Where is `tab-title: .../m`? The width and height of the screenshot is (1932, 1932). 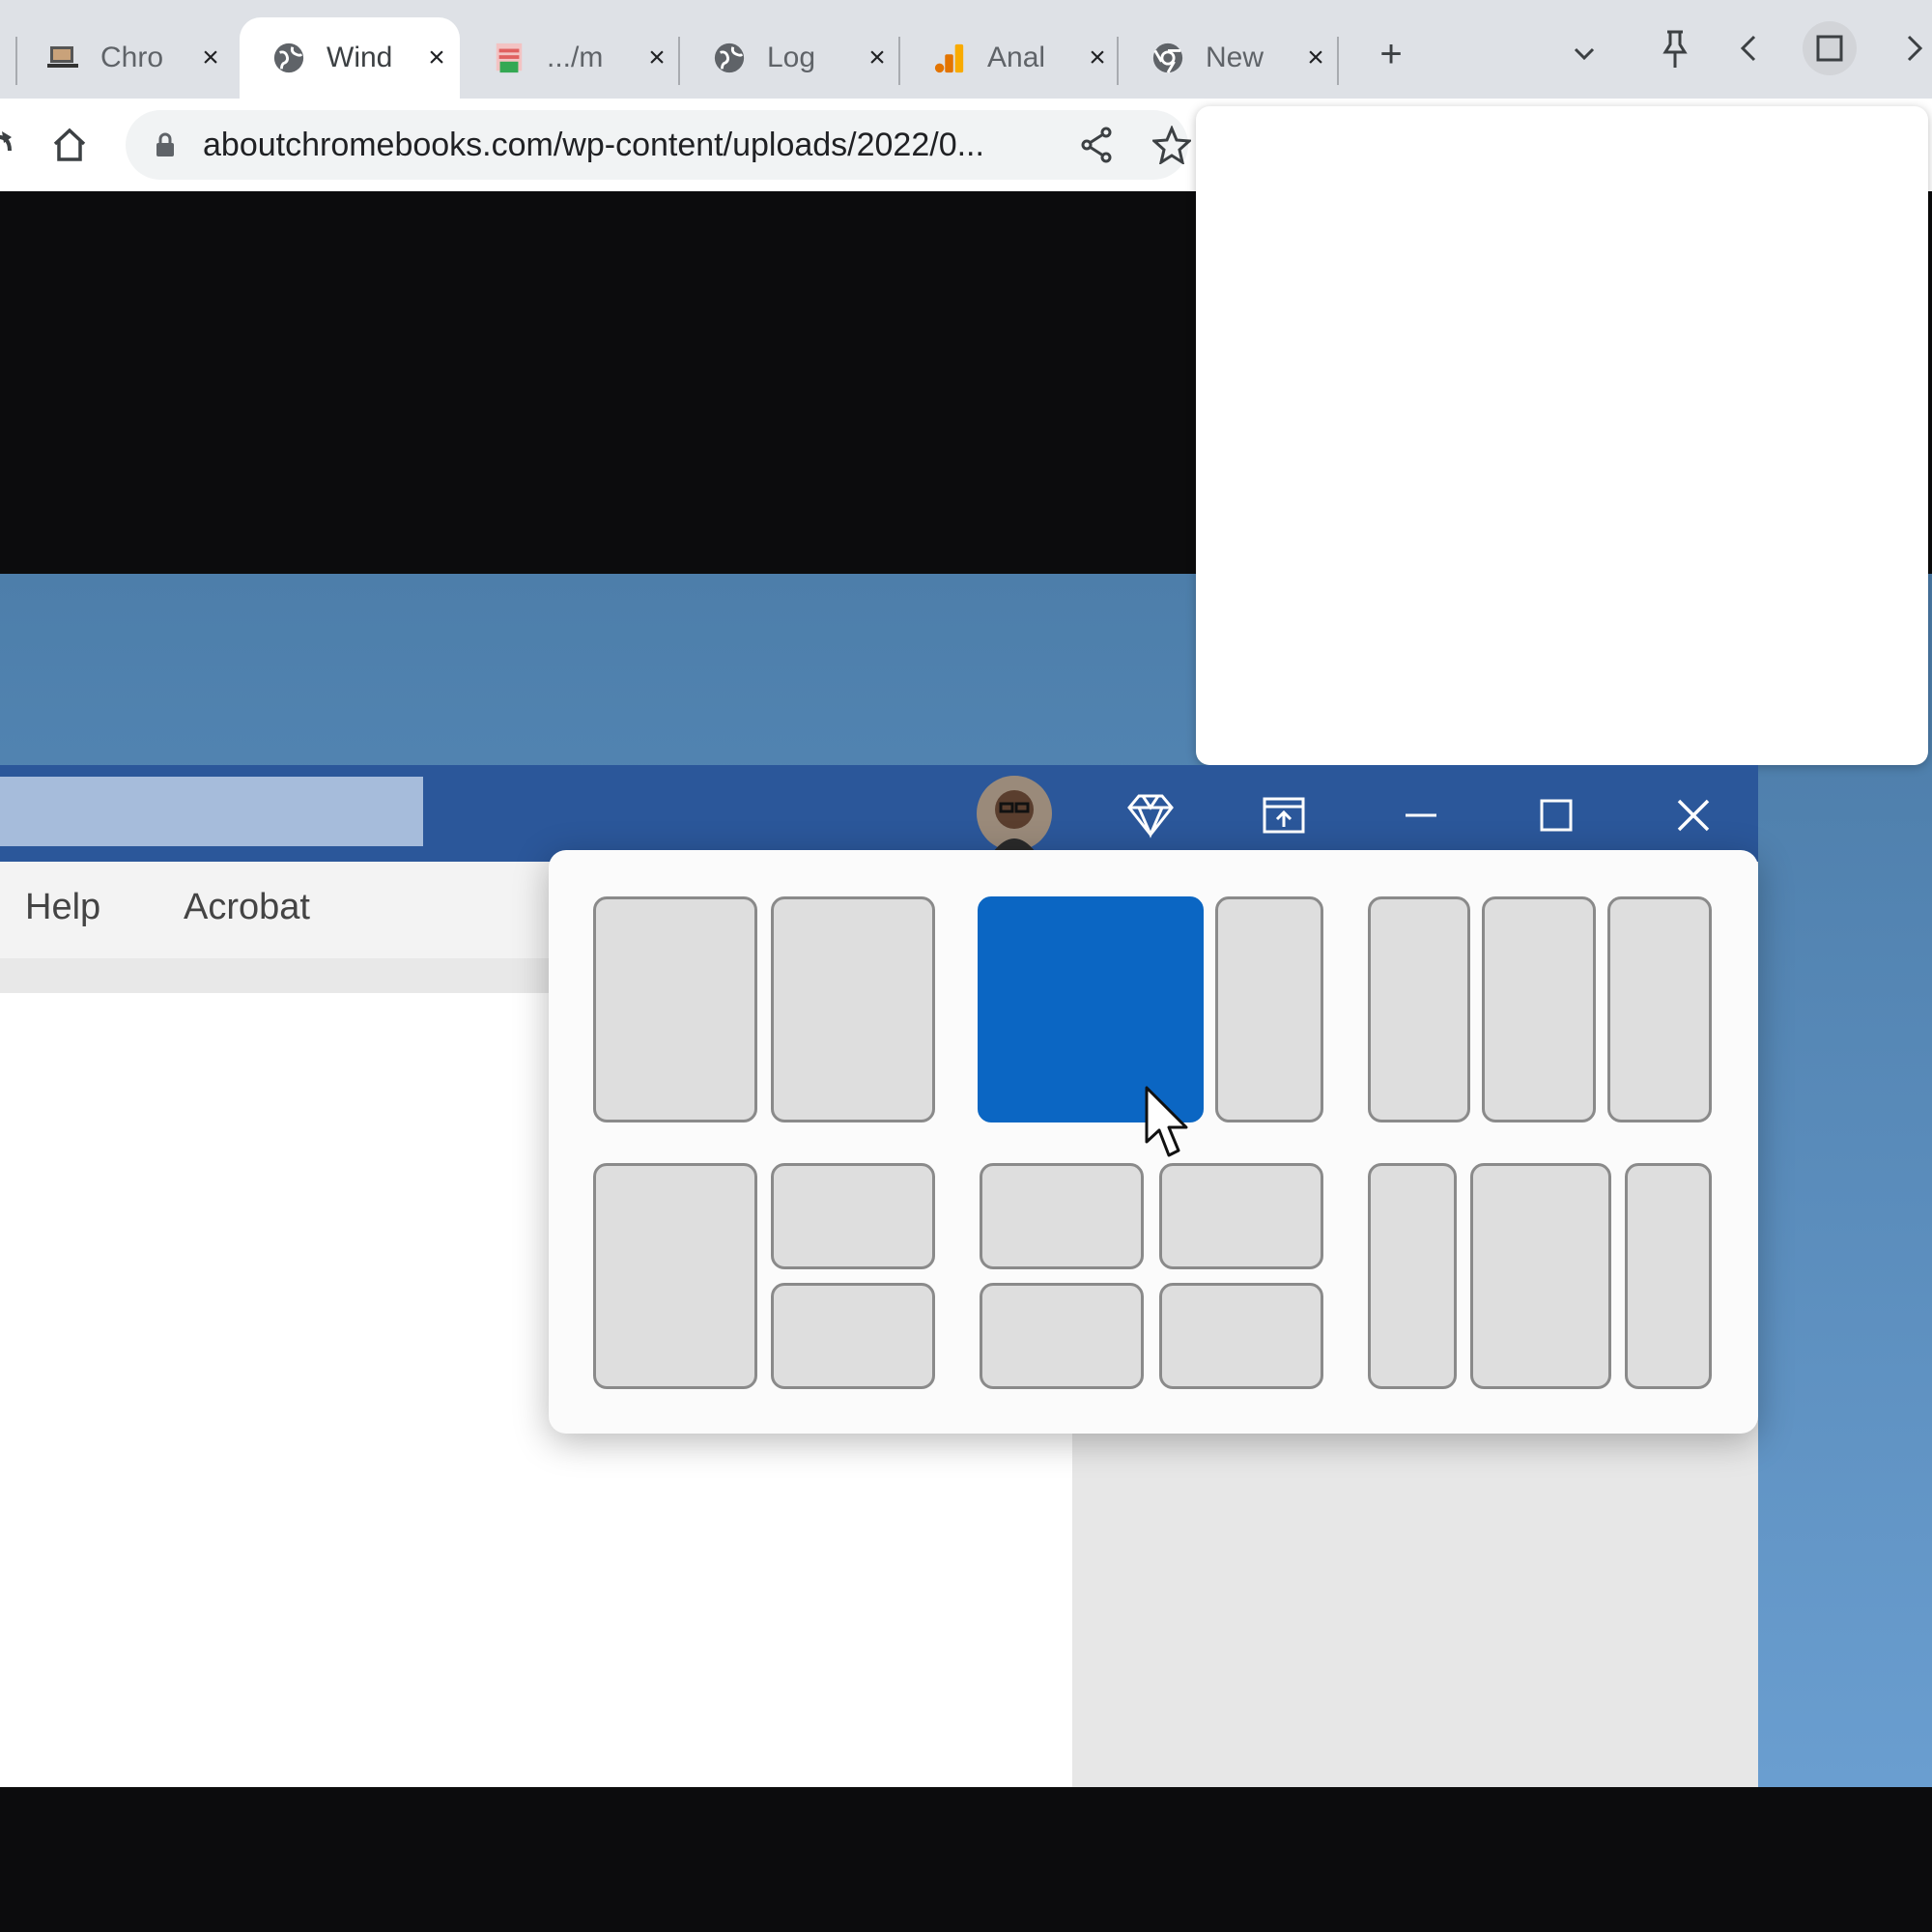 tab-title: .../m is located at coordinates (575, 57).